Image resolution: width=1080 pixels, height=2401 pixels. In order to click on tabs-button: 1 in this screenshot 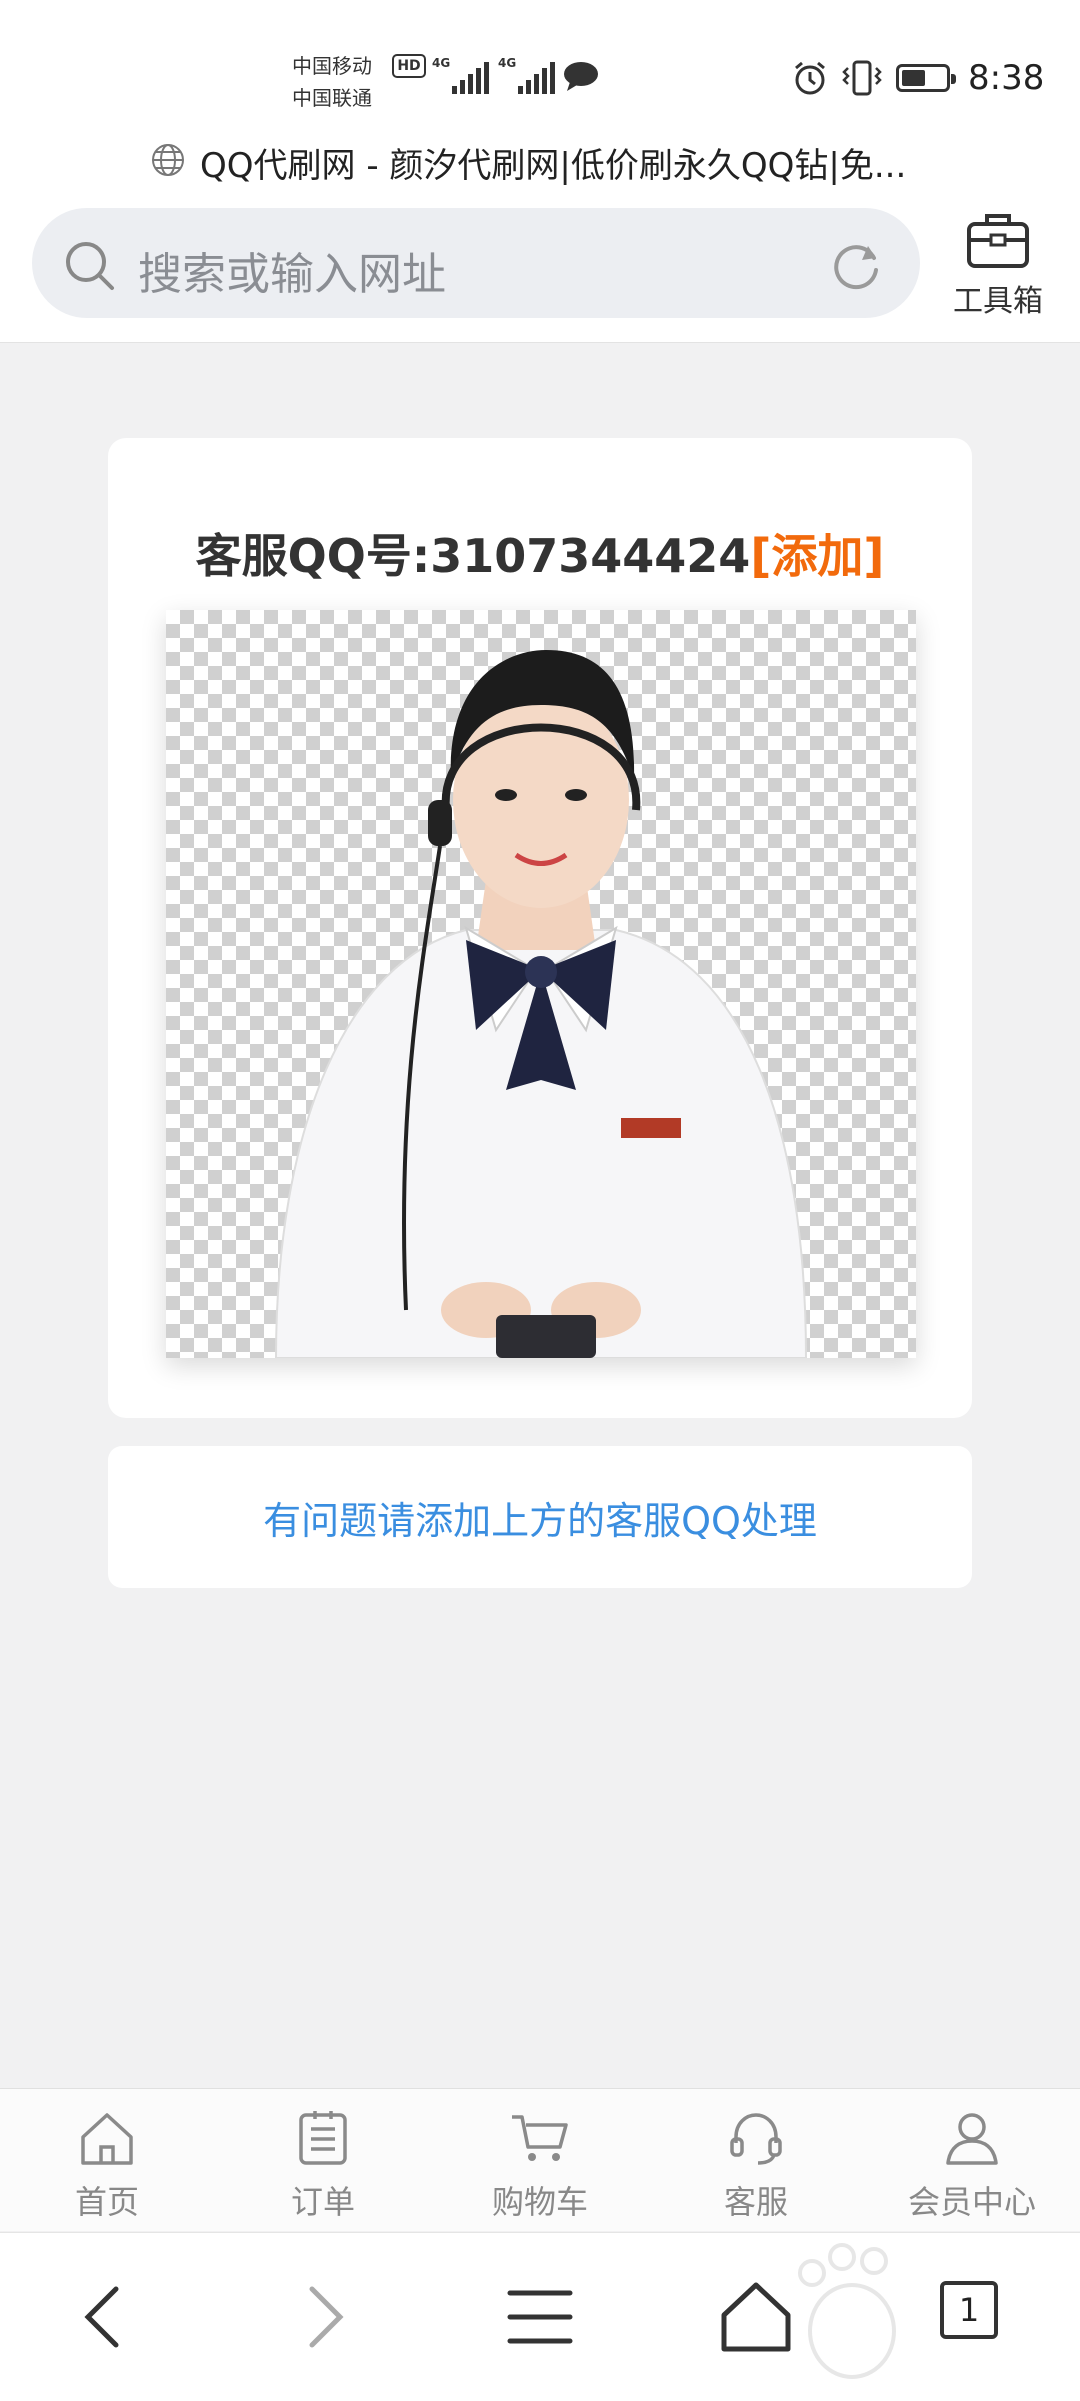, I will do `click(969, 2310)`.